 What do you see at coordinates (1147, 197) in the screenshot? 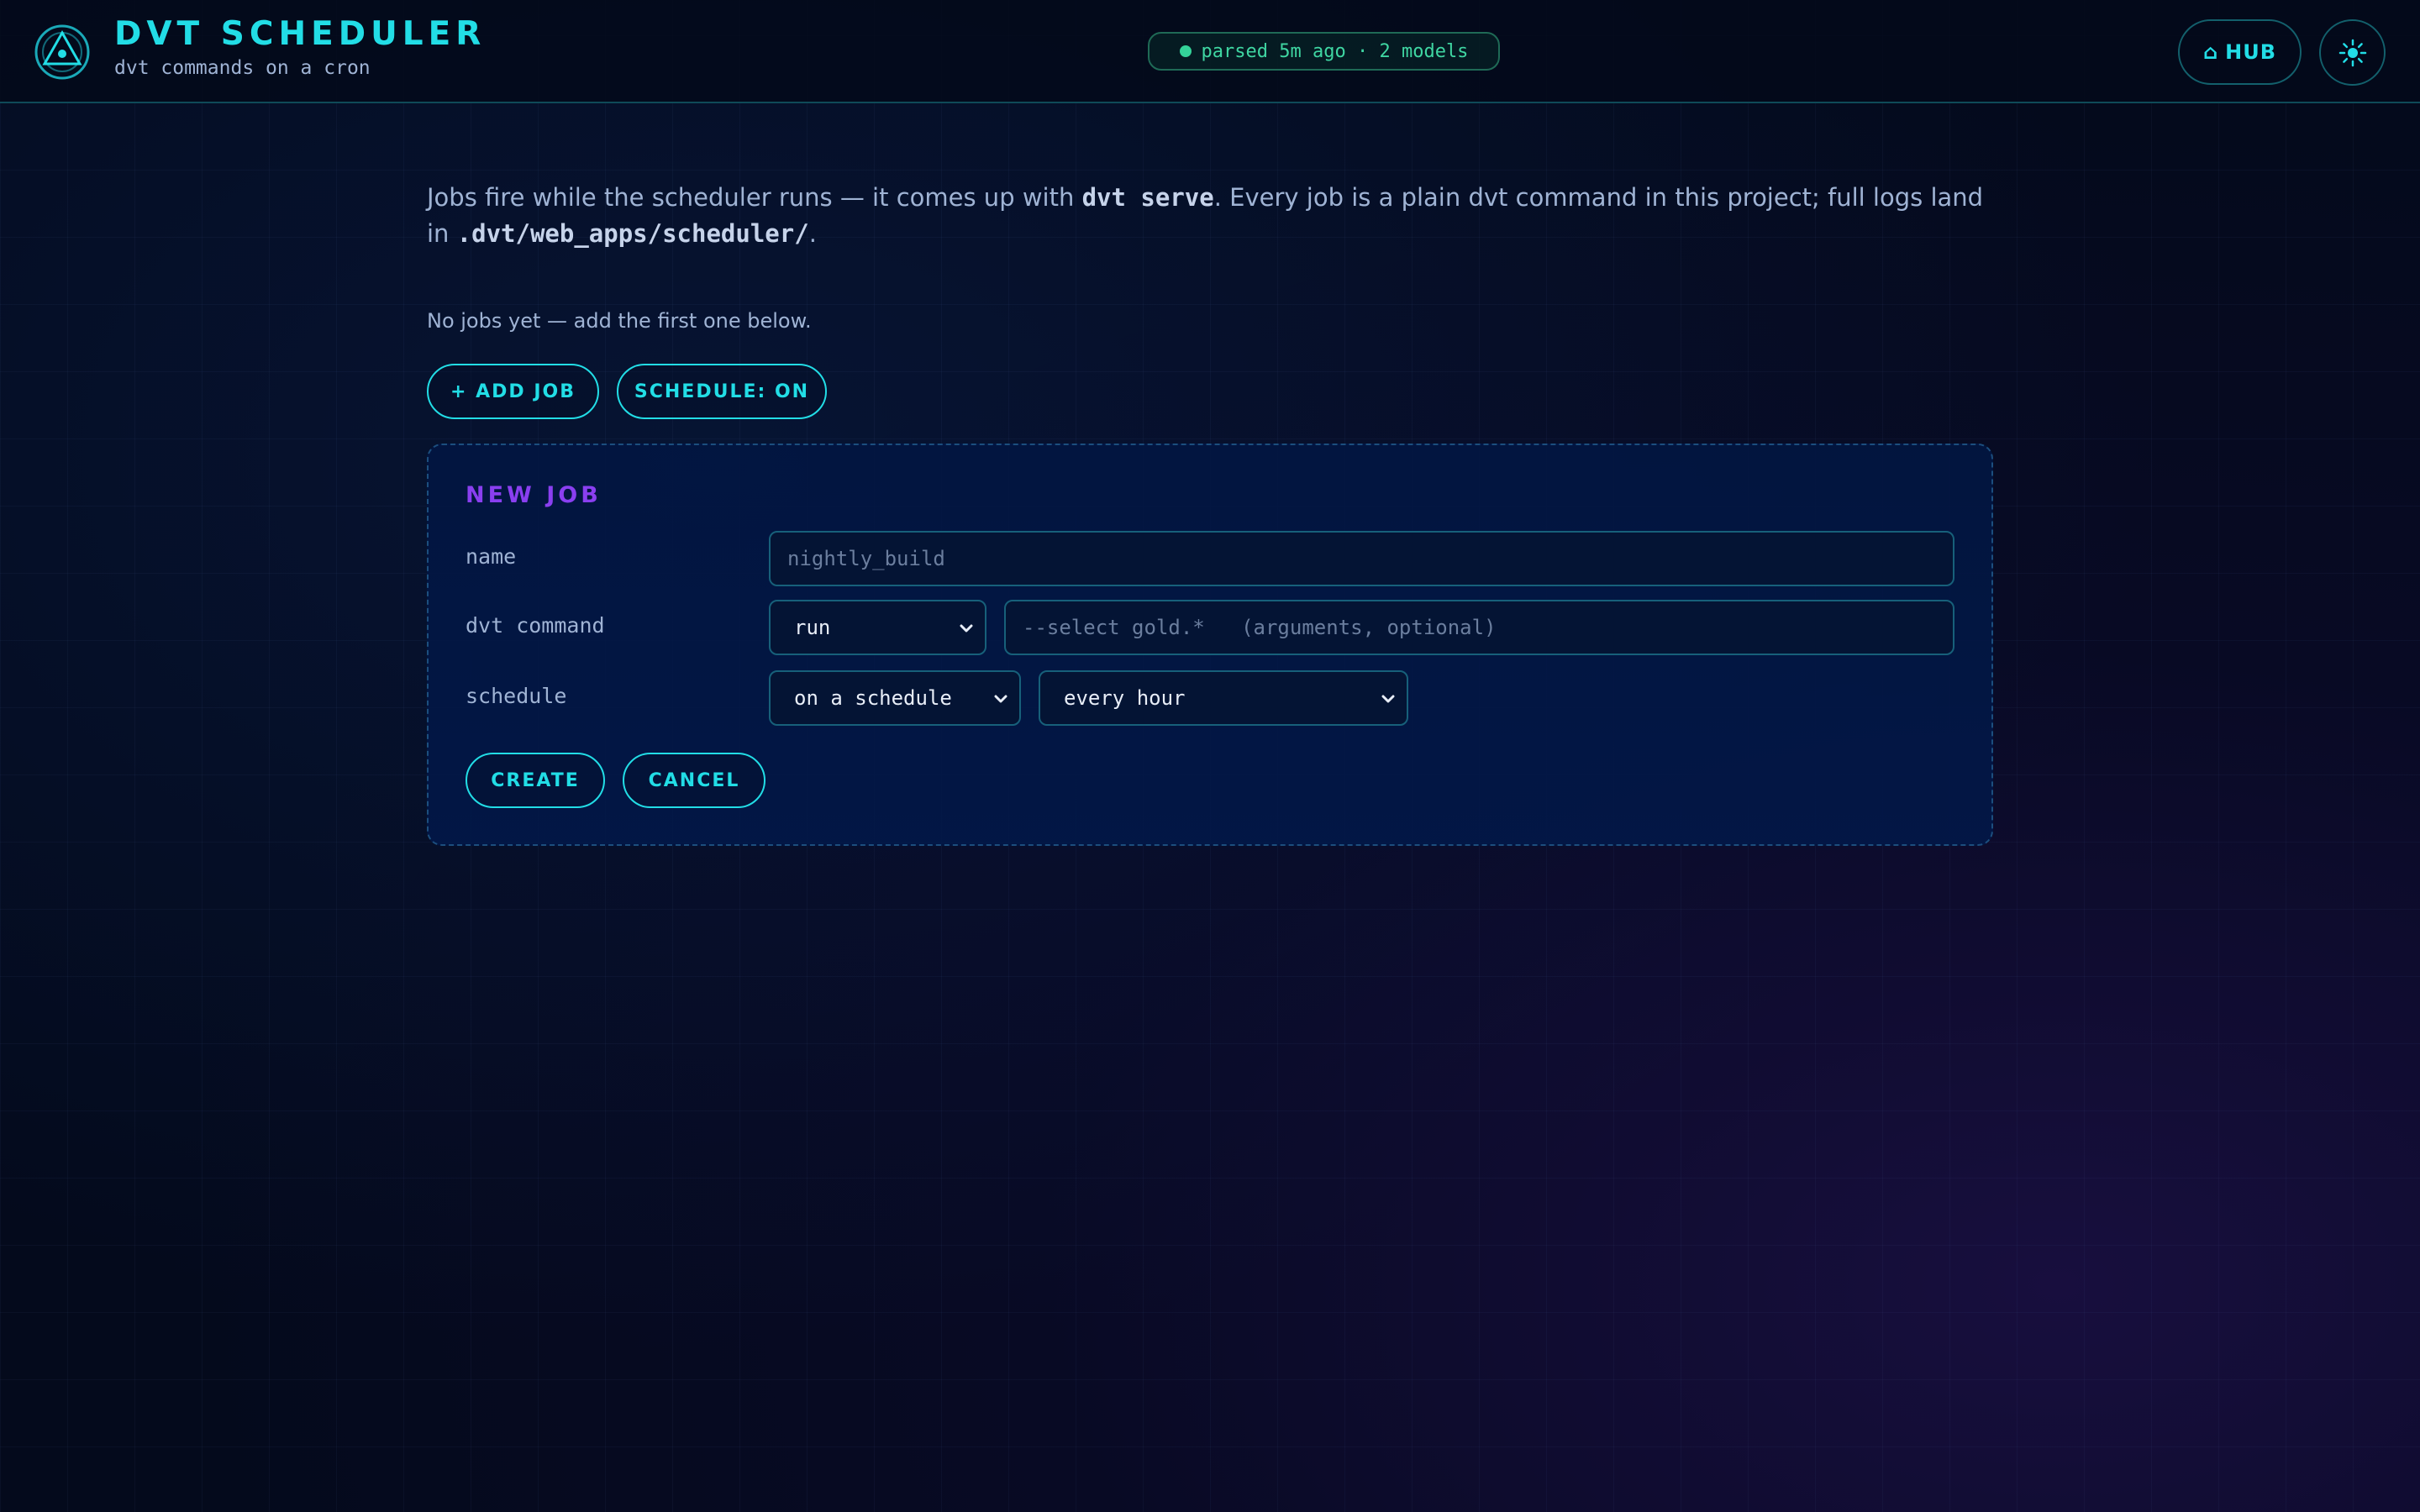
I see `intro-code-serve: dvt serve` at bounding box center [1147, 197].